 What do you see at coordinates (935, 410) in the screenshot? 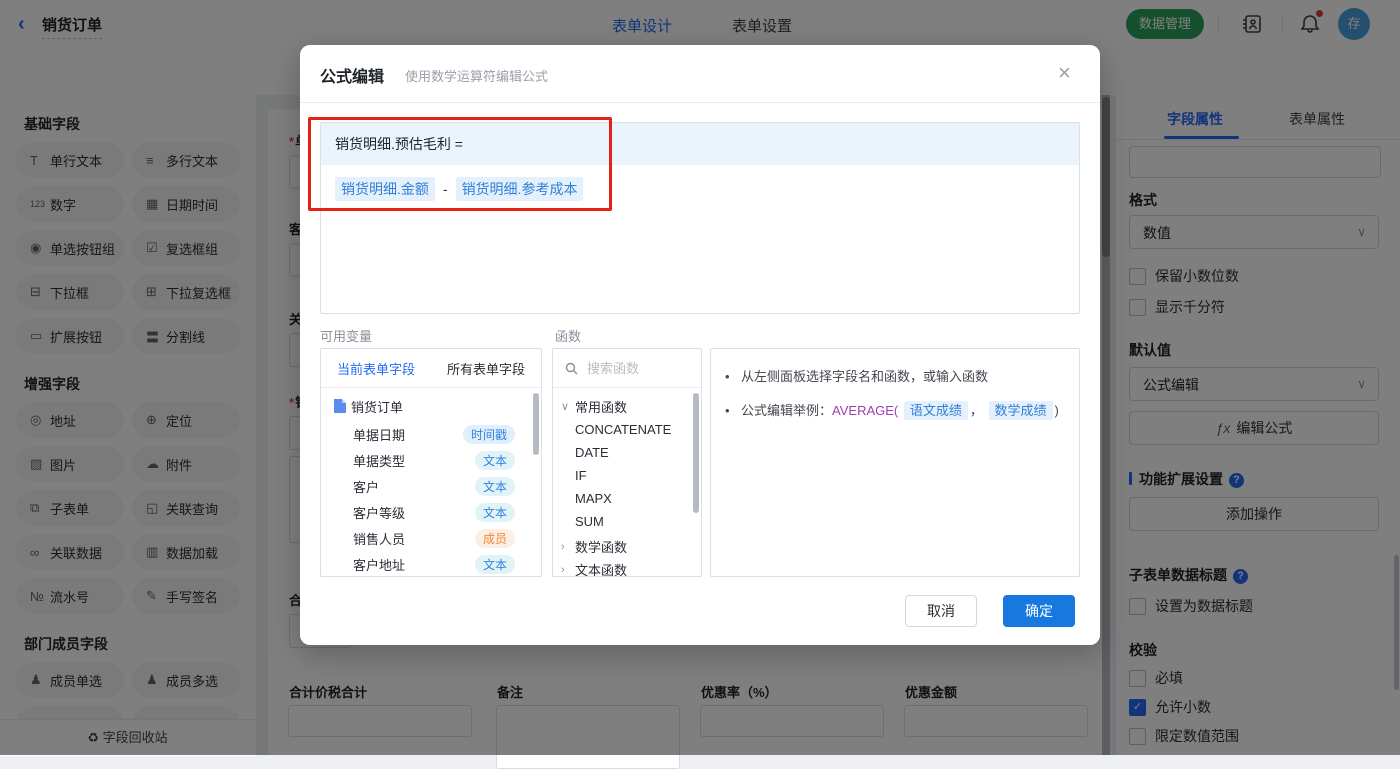
I see `example-field-token: 语文成绩` at bounding box center [935, 410].